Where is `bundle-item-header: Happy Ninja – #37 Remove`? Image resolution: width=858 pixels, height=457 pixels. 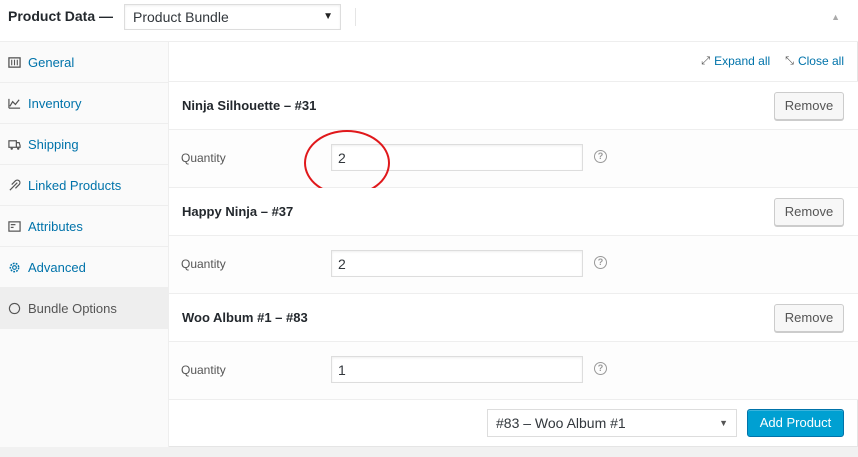
bundle-item-header: Happy Ninja – #37 Remove is located at coordinates (513, 212).